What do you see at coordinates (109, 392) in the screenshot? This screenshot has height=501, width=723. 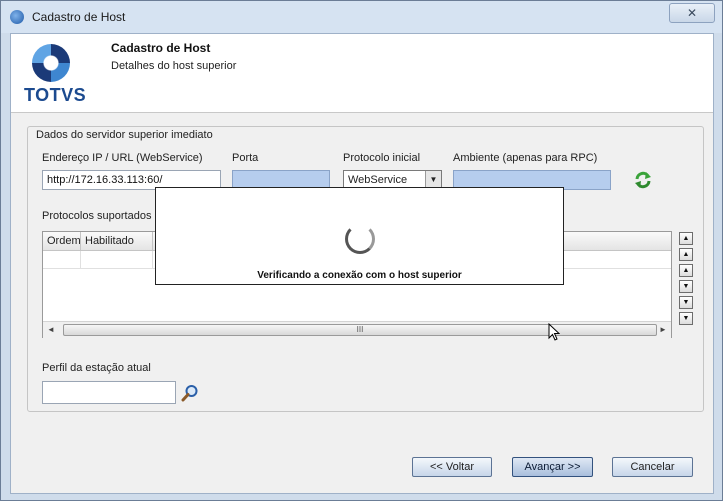 I see `profile-input` at bounding box center [109, 392].